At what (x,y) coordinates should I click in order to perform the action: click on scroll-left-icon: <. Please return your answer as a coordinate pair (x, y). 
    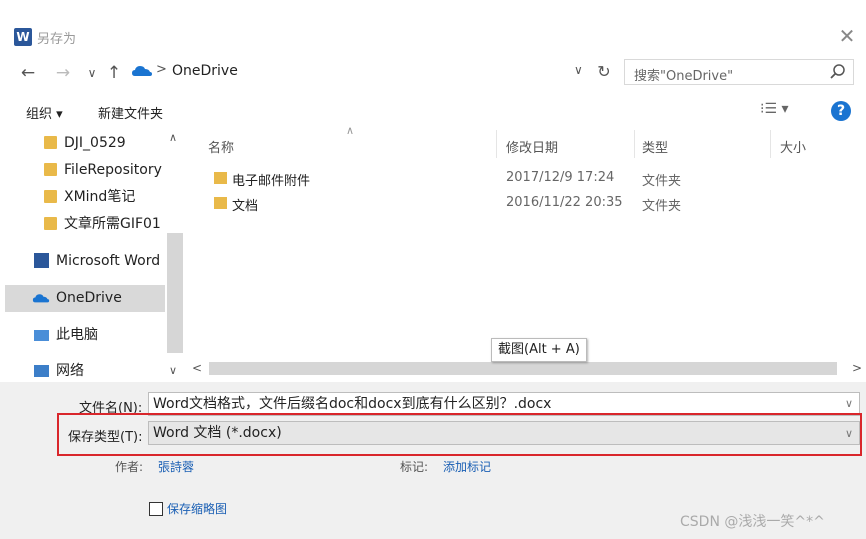
    Looking at the image, I should click on (197, 368).